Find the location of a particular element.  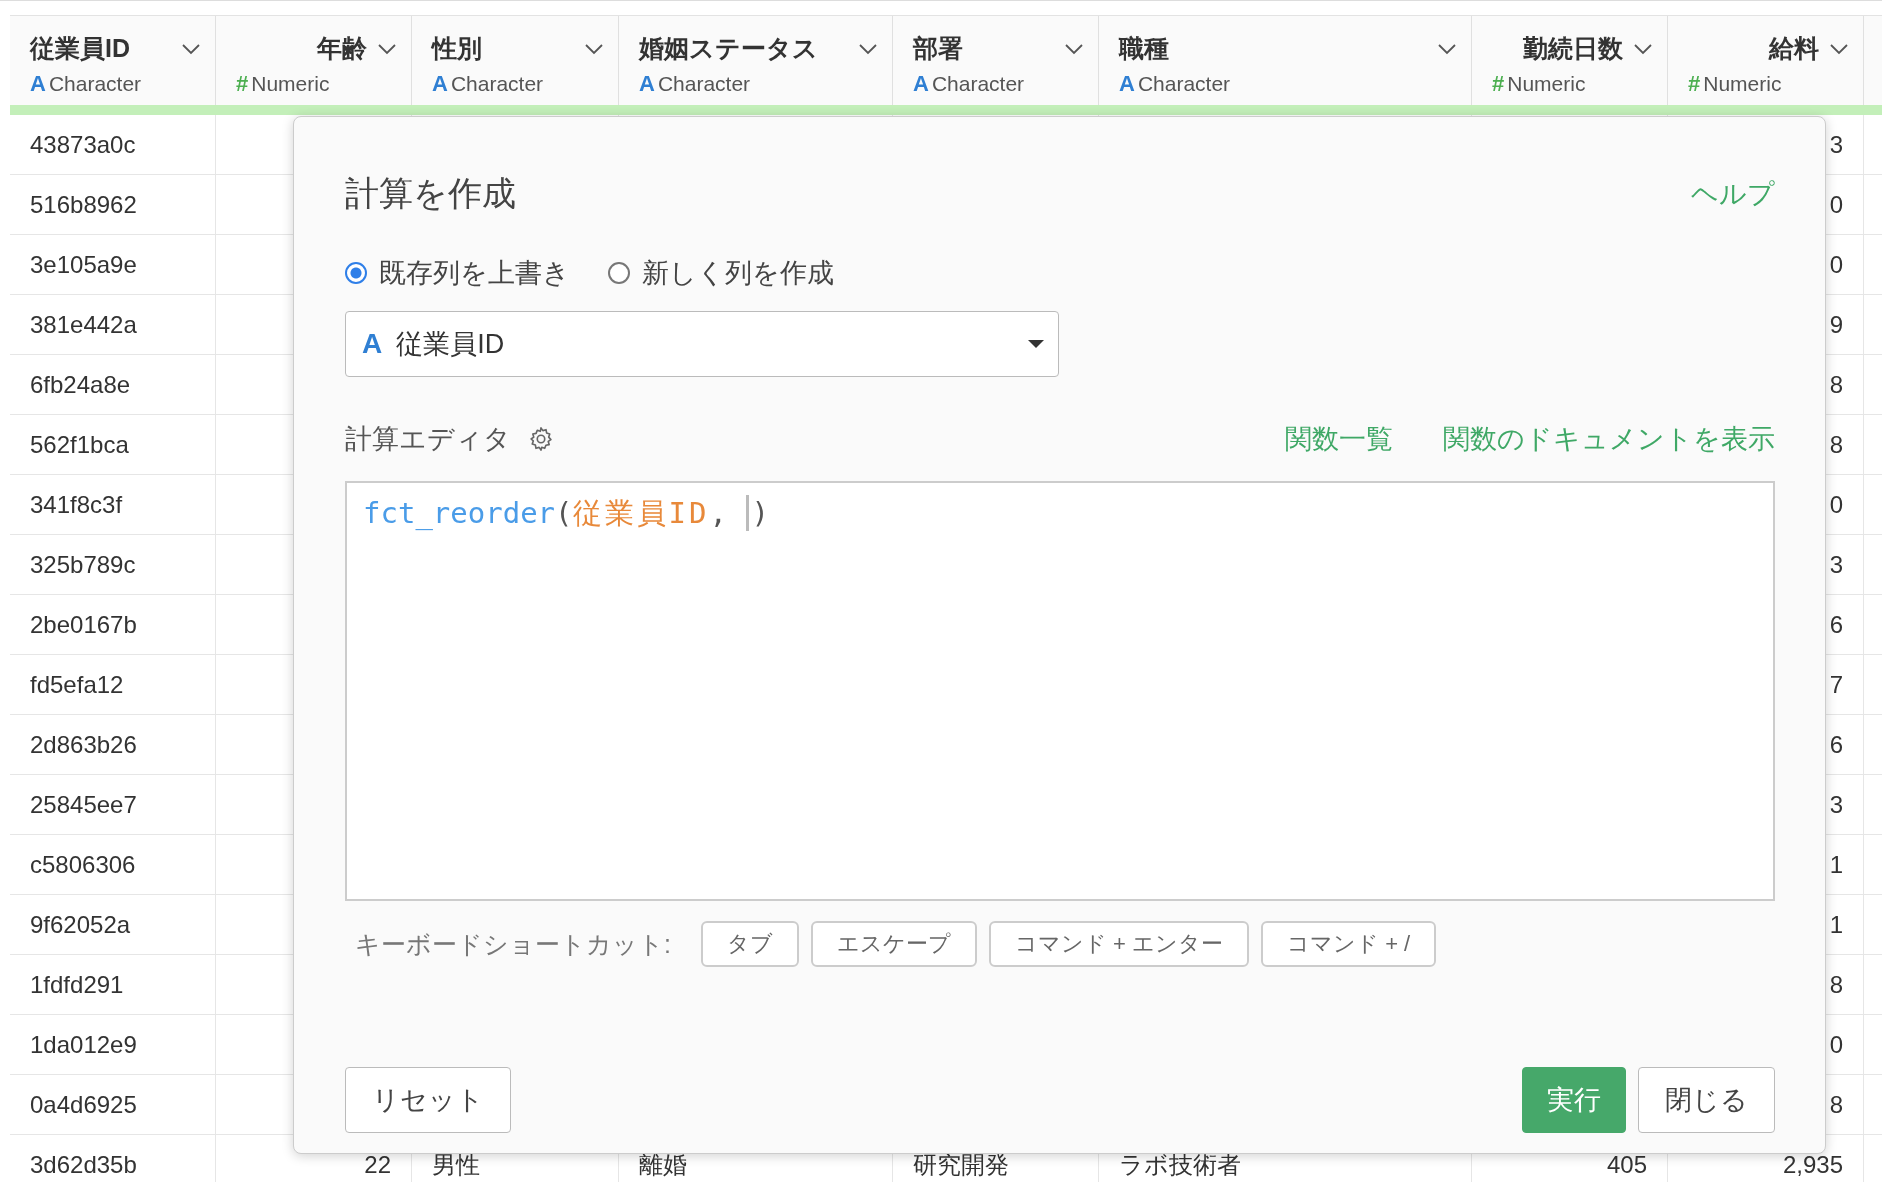

dropdown-value: 従業員ID is located at coordinates (451, 344).